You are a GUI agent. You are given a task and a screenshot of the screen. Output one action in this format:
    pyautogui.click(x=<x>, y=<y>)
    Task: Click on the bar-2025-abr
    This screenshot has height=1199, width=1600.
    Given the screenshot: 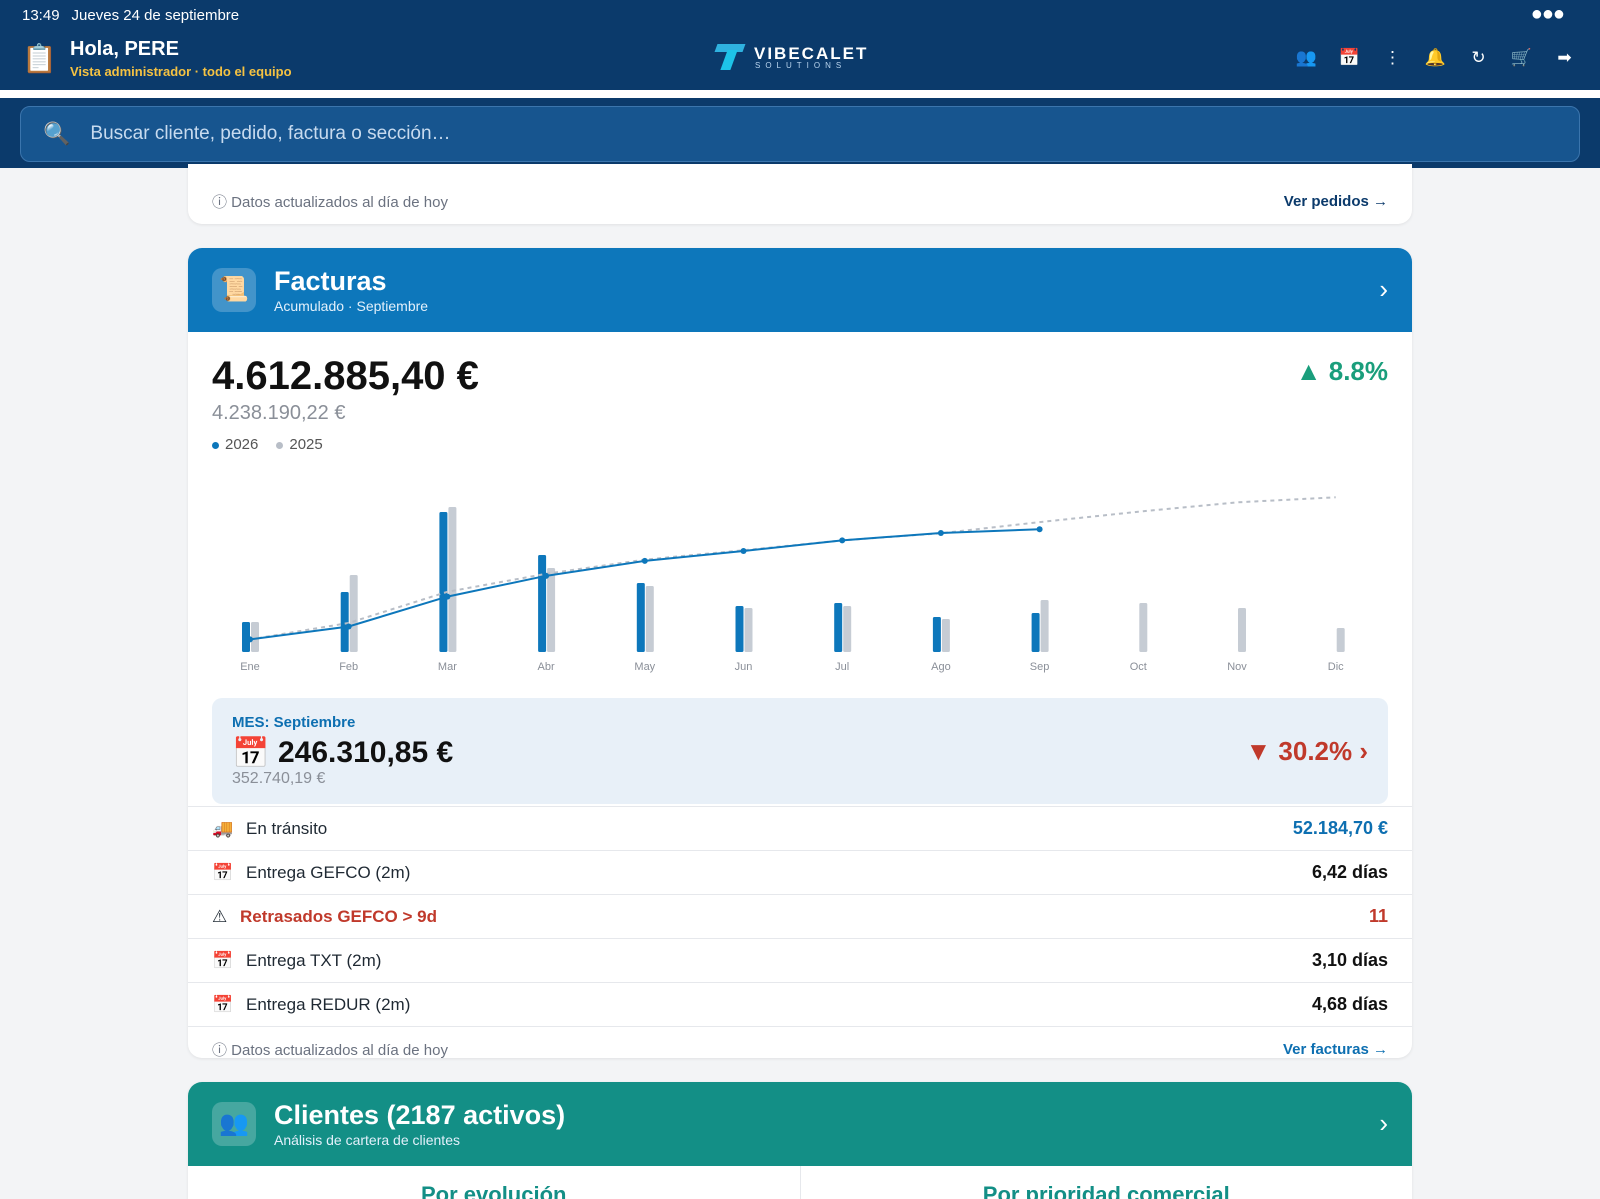 What is the action you would take?
    pyautogui.click(x=551, y=610)
    